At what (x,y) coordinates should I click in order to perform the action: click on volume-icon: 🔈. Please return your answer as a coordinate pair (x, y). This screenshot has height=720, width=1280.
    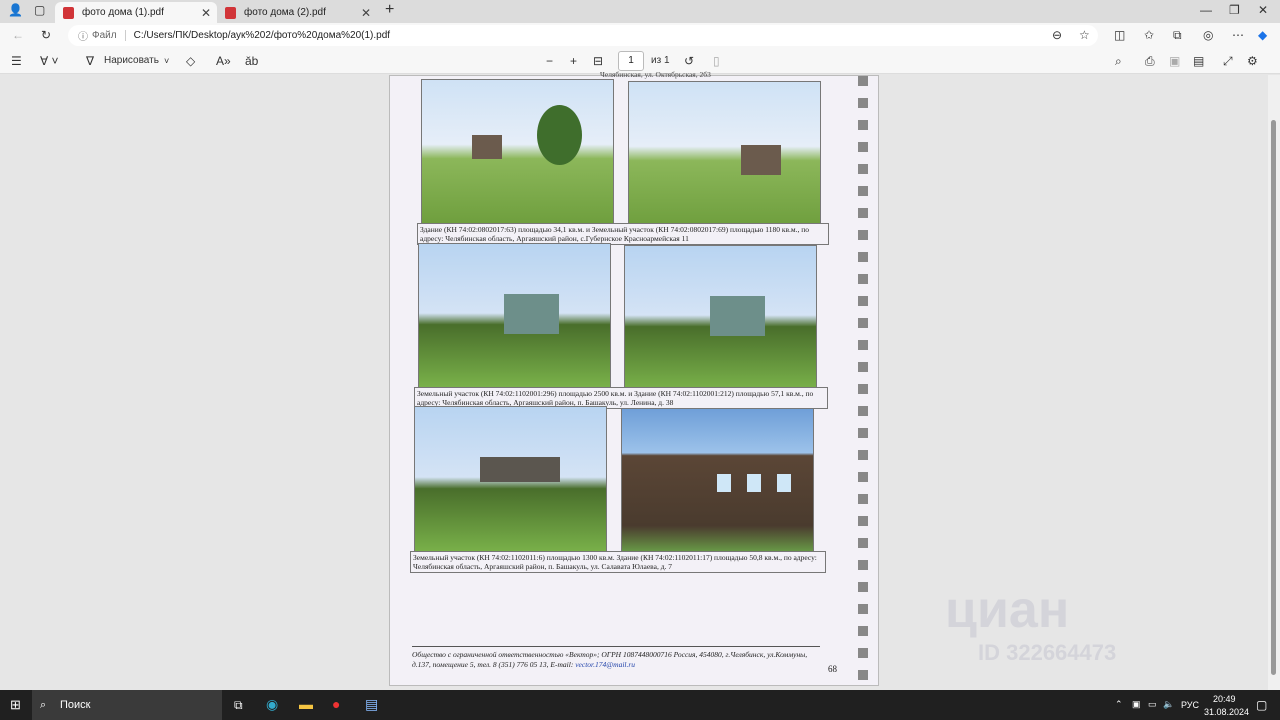
    Looking at the image, I should click on (1168, 704).